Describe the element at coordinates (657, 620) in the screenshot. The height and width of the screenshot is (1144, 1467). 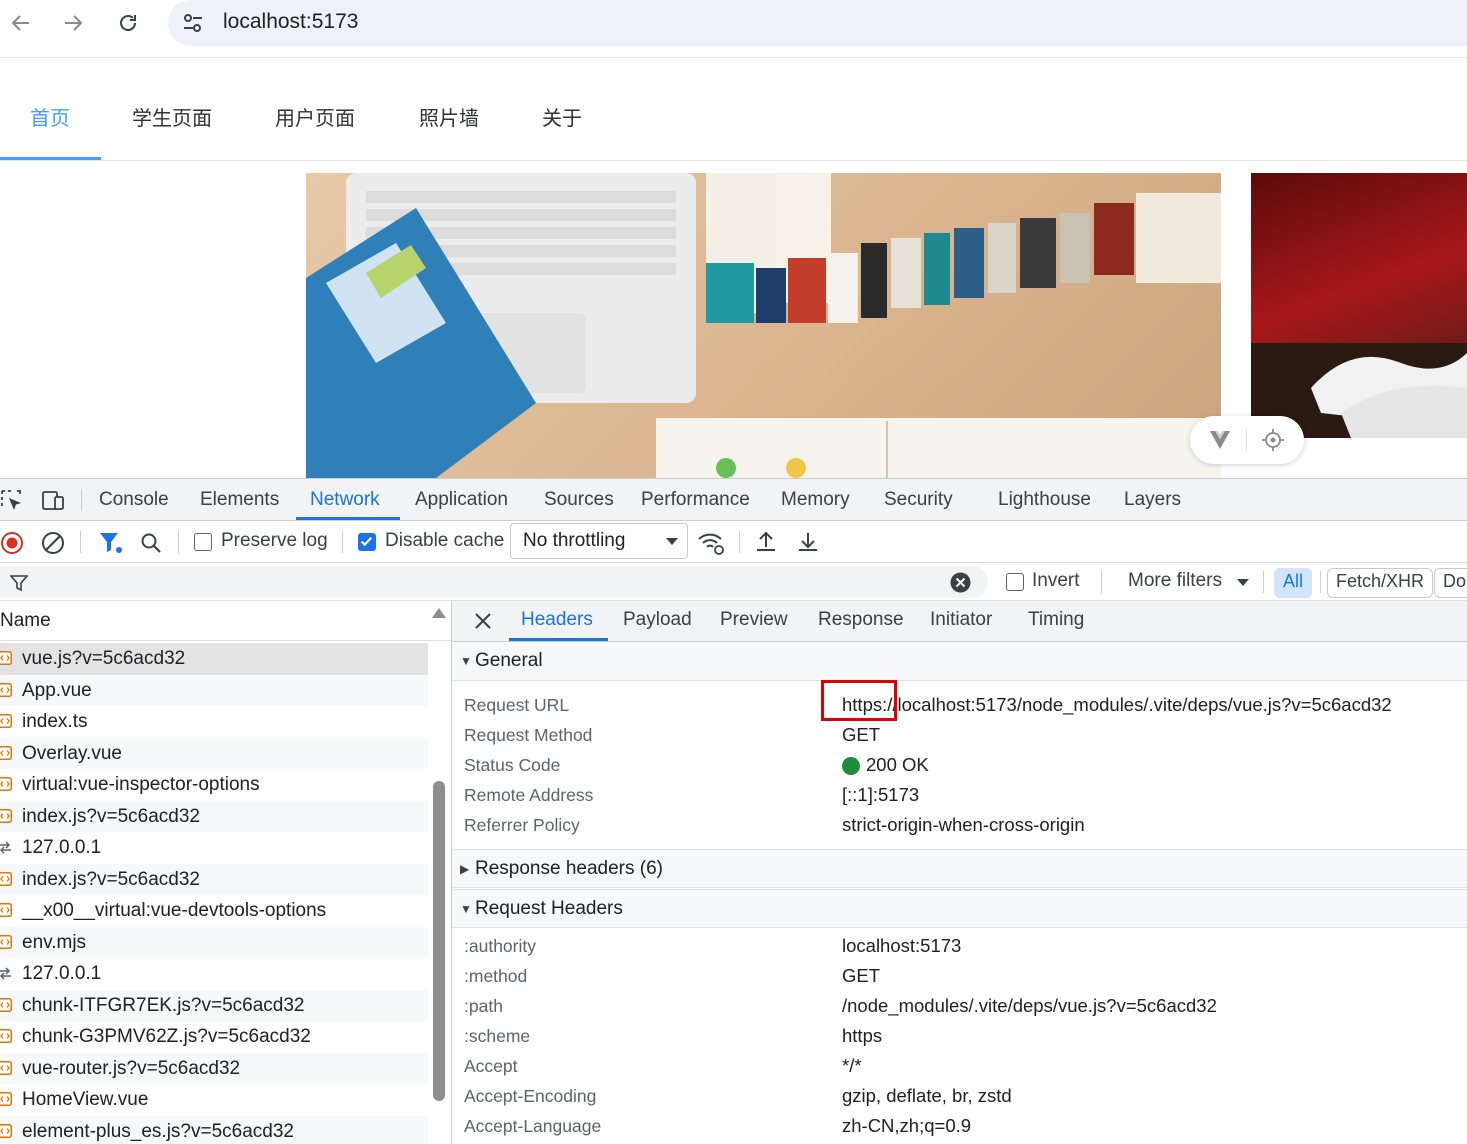
I see `tab-payload: Payload` at that location.